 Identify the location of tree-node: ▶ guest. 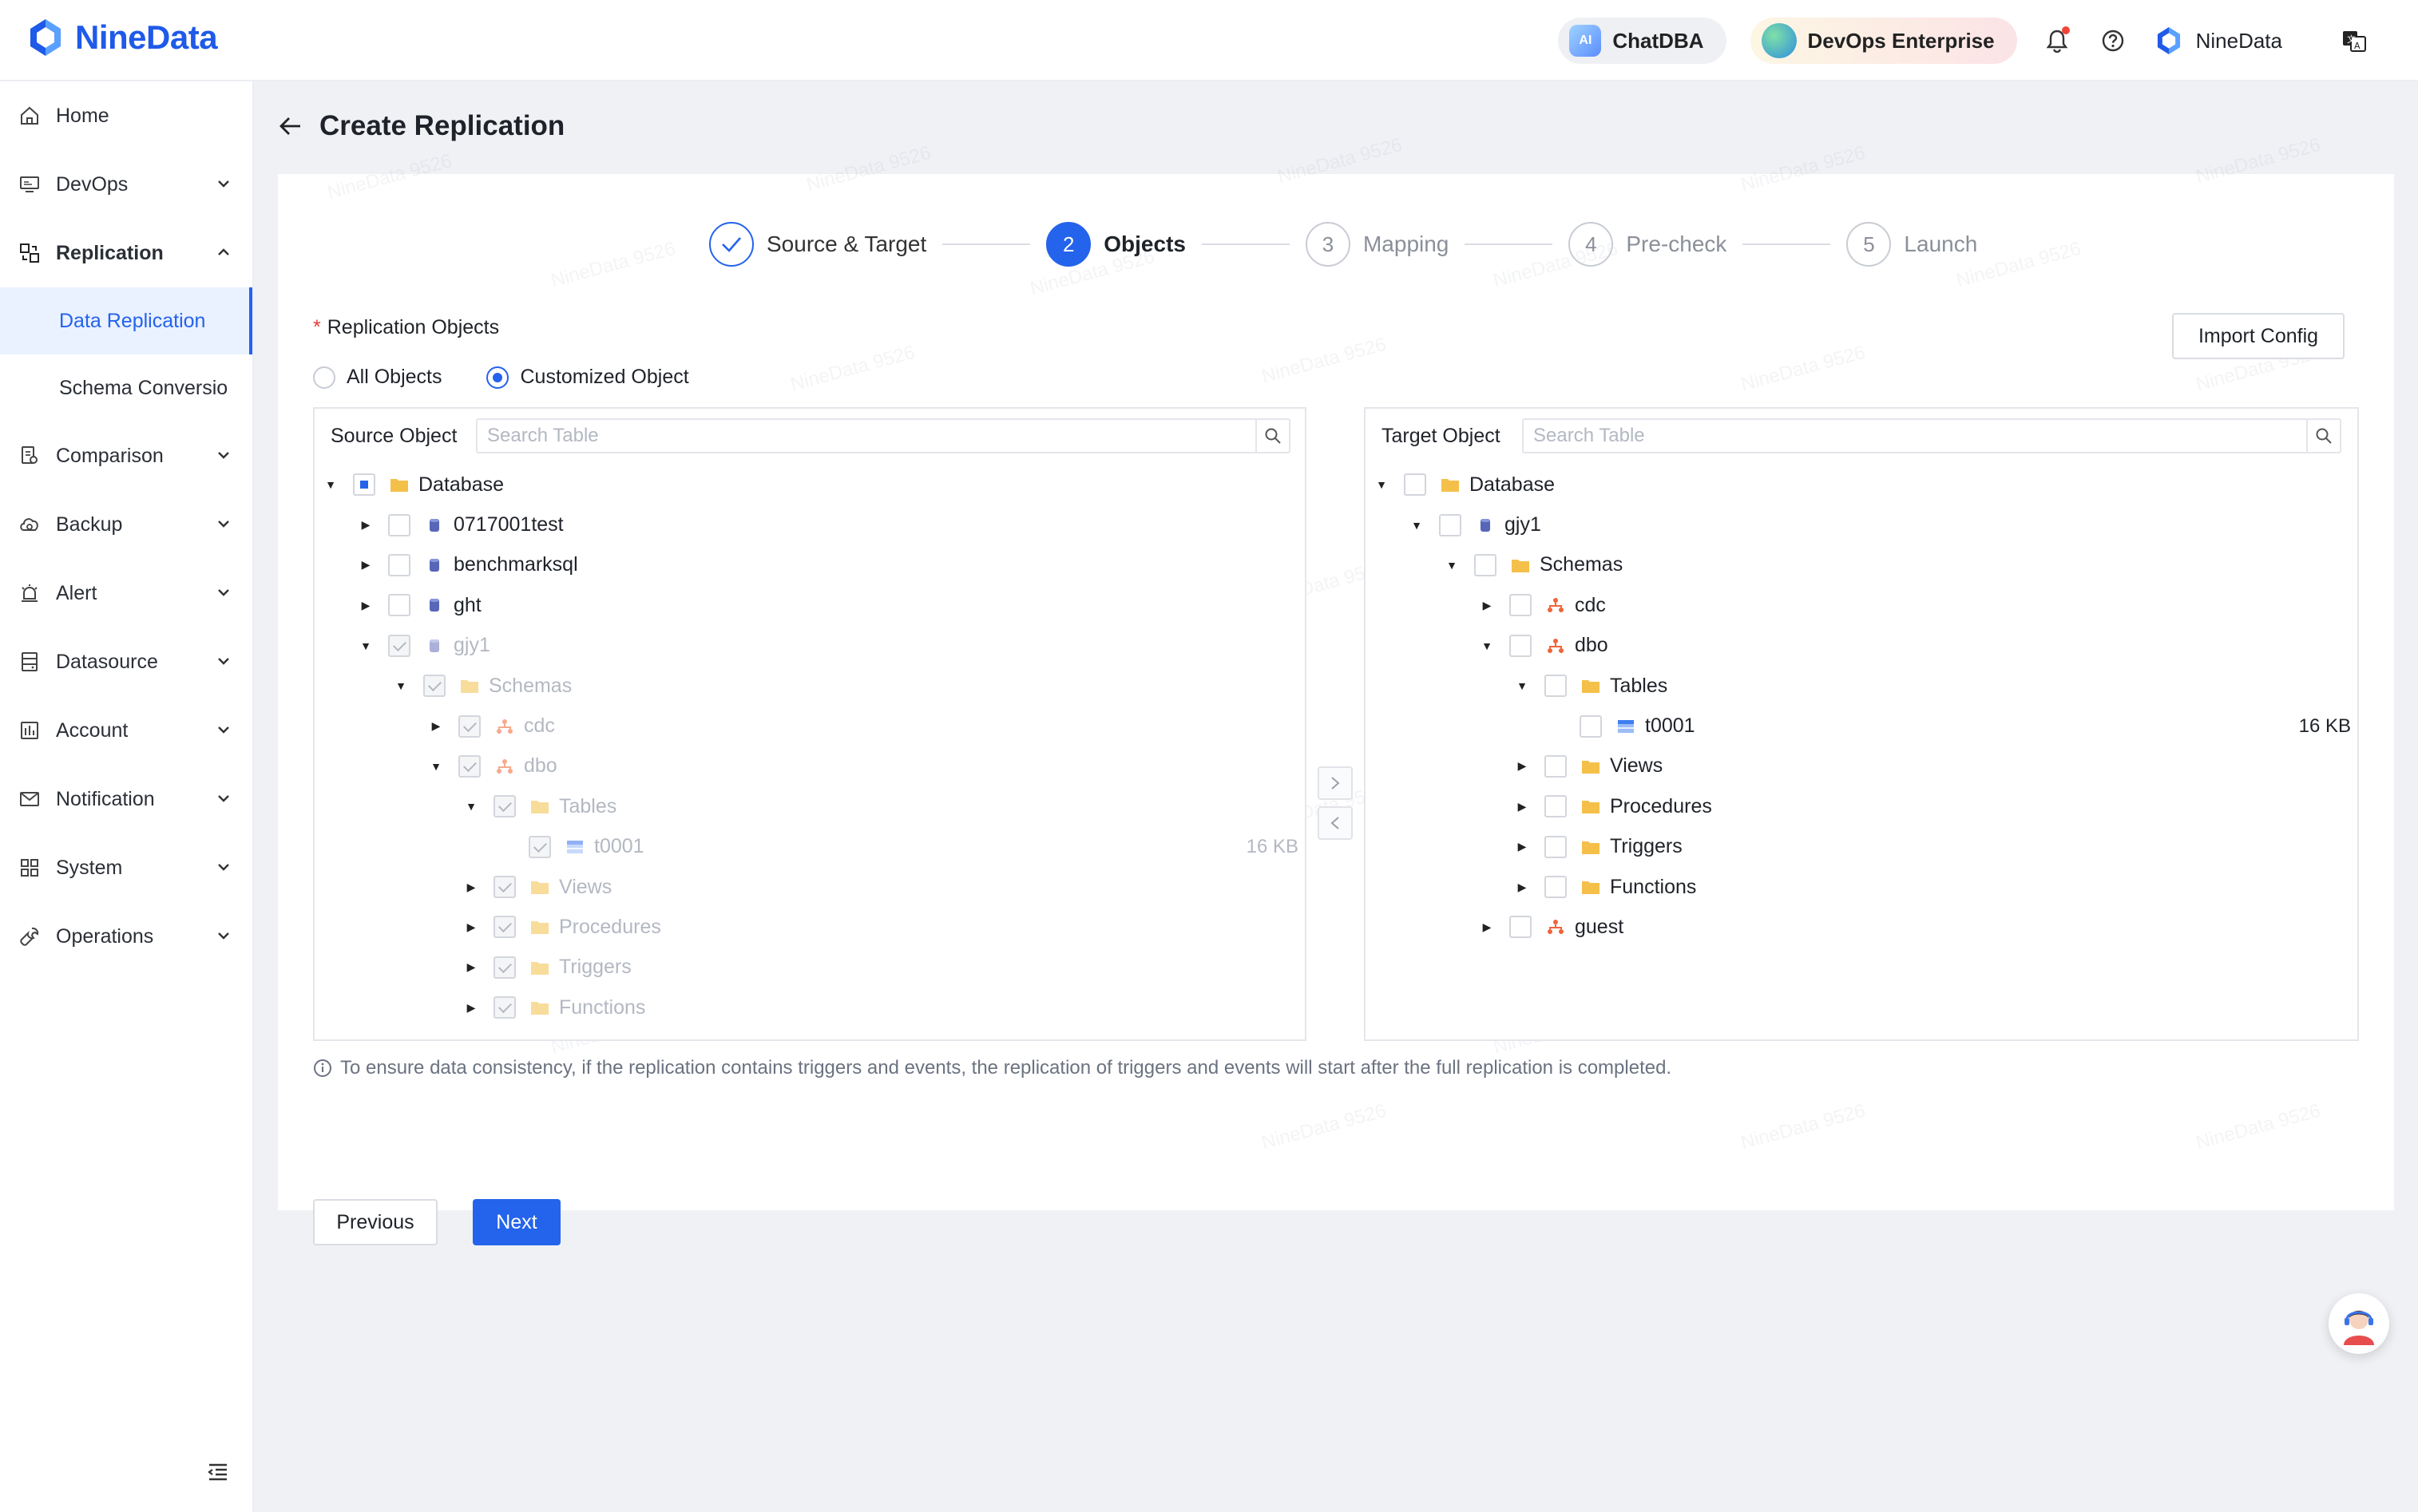
(1862, 927).